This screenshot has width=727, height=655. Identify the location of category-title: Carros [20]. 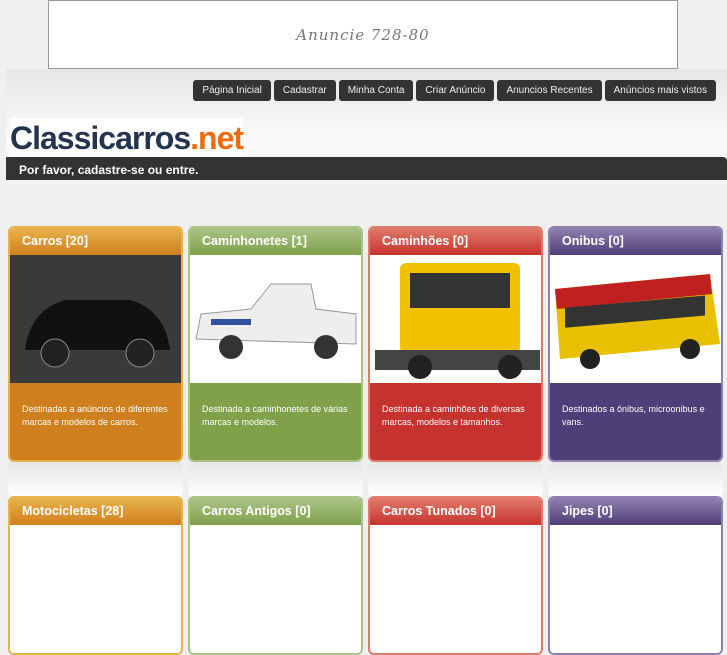
(95, 241).